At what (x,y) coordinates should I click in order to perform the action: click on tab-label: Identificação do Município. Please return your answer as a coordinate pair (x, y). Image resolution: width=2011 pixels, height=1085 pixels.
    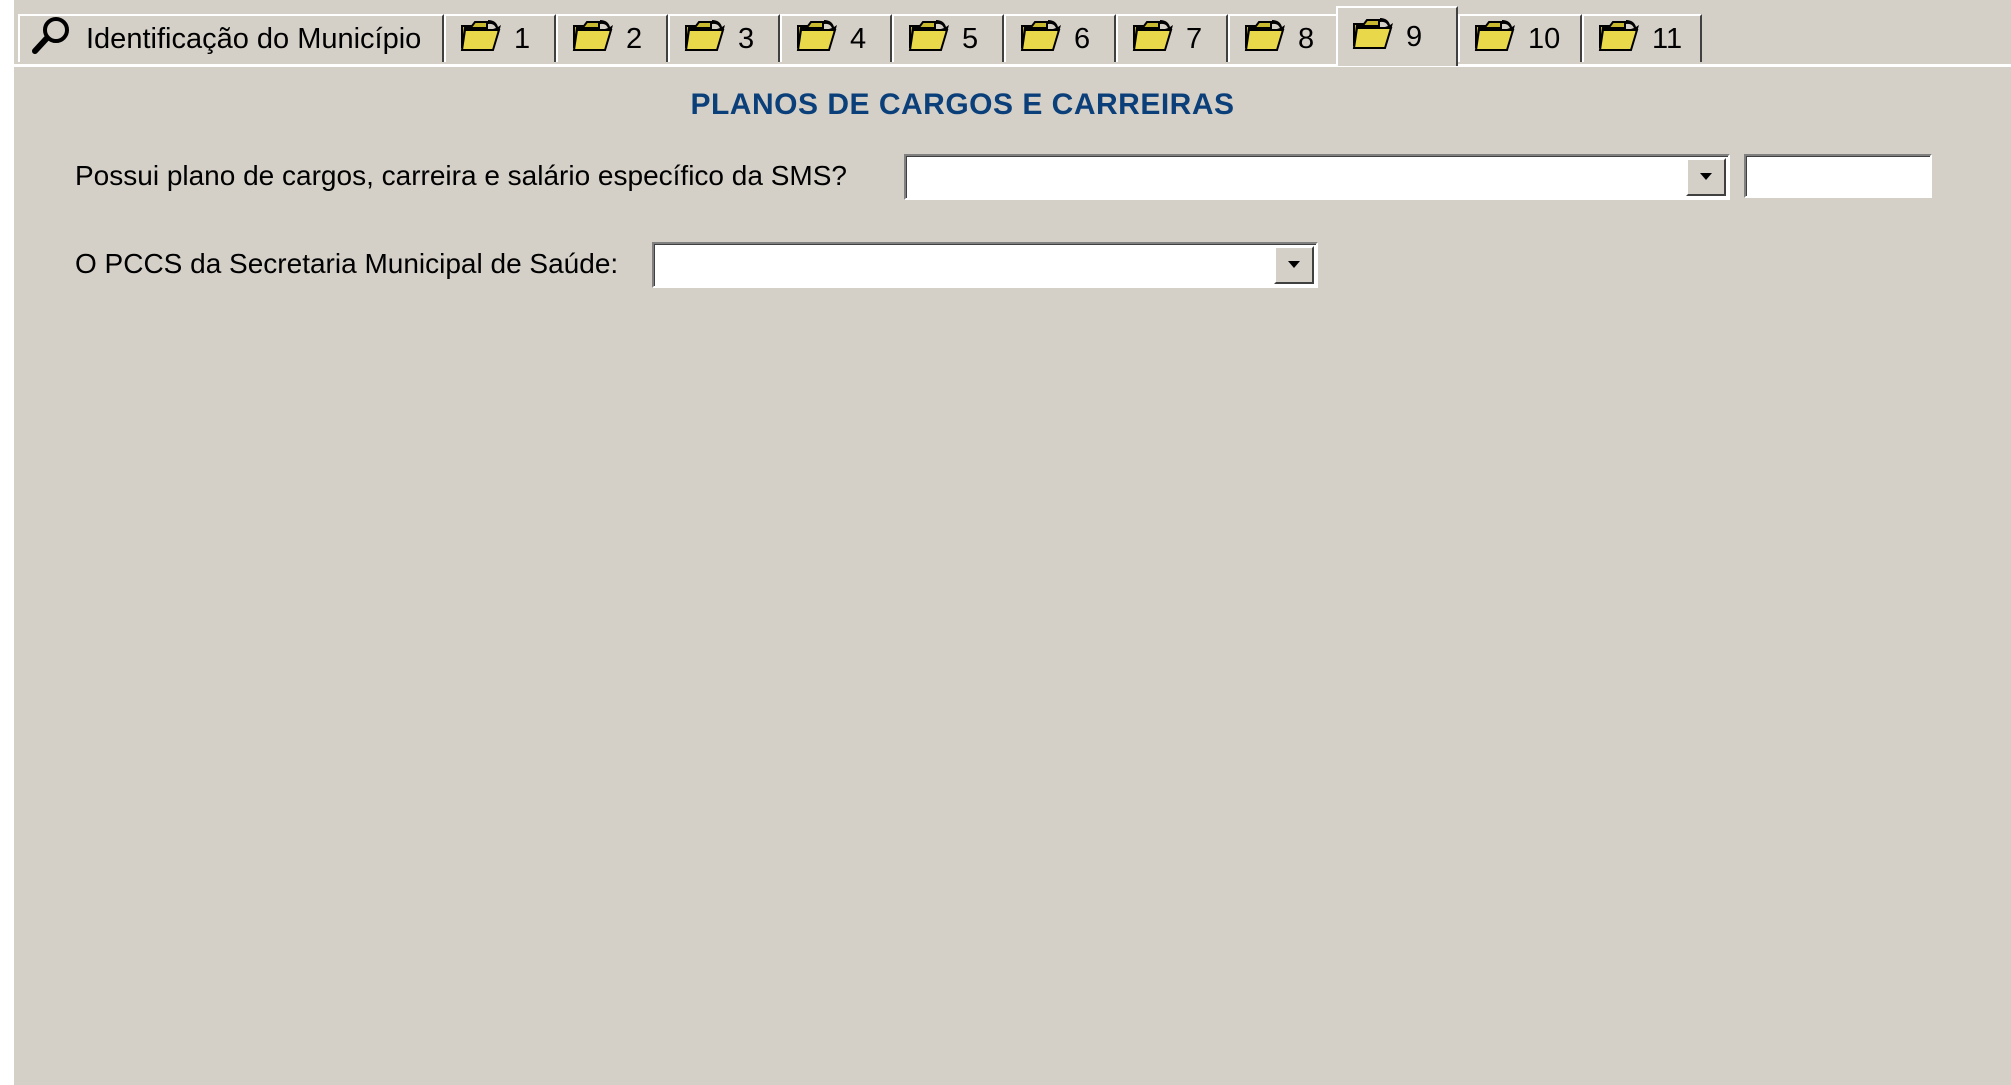
    Looking at the image, I should click on (254, 38).